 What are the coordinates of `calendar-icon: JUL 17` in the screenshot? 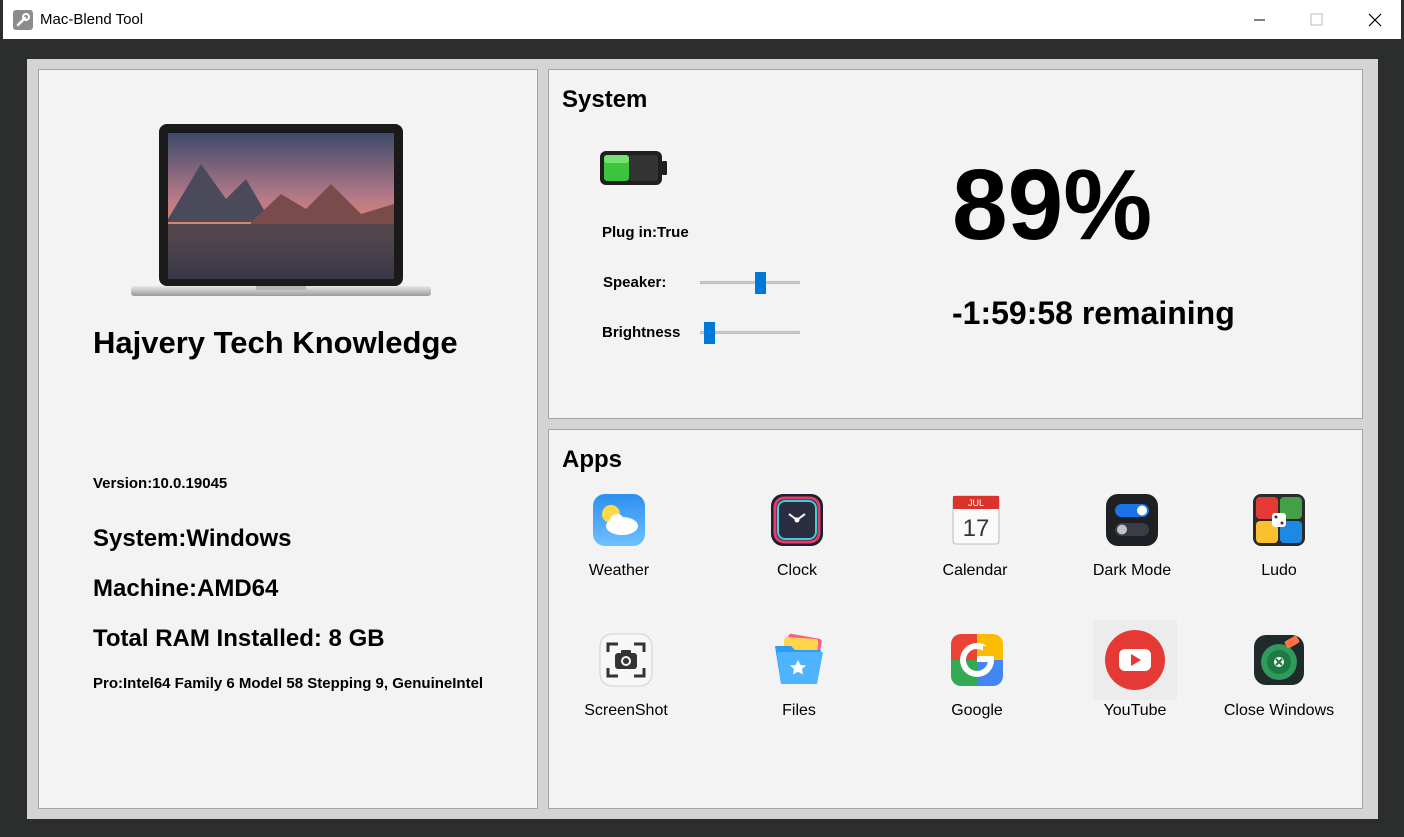 It's located at (975, 520).